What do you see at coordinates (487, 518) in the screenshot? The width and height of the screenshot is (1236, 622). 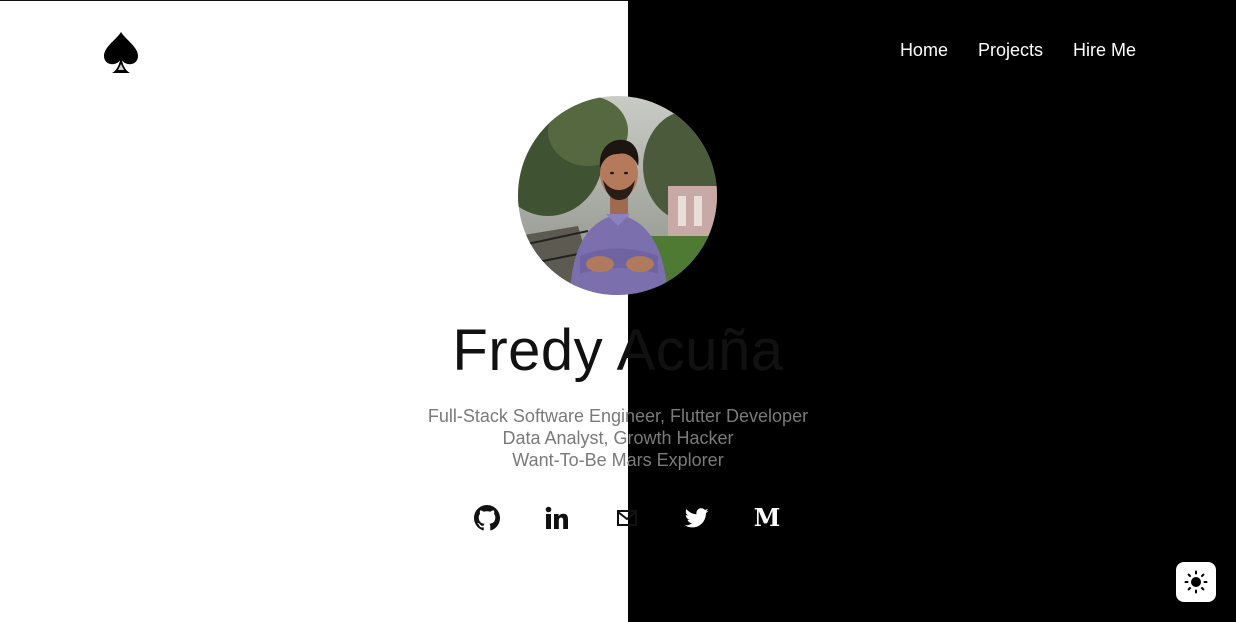 I see `github-icon` at bounding box center [487, 518].